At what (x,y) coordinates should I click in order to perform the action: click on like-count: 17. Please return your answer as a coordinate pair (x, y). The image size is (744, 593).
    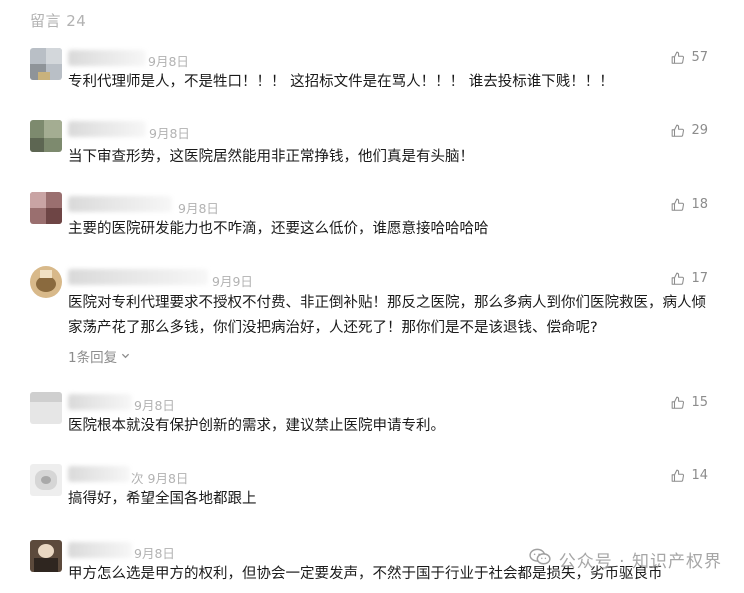
    Looking at the image, I should click on (699, 278).